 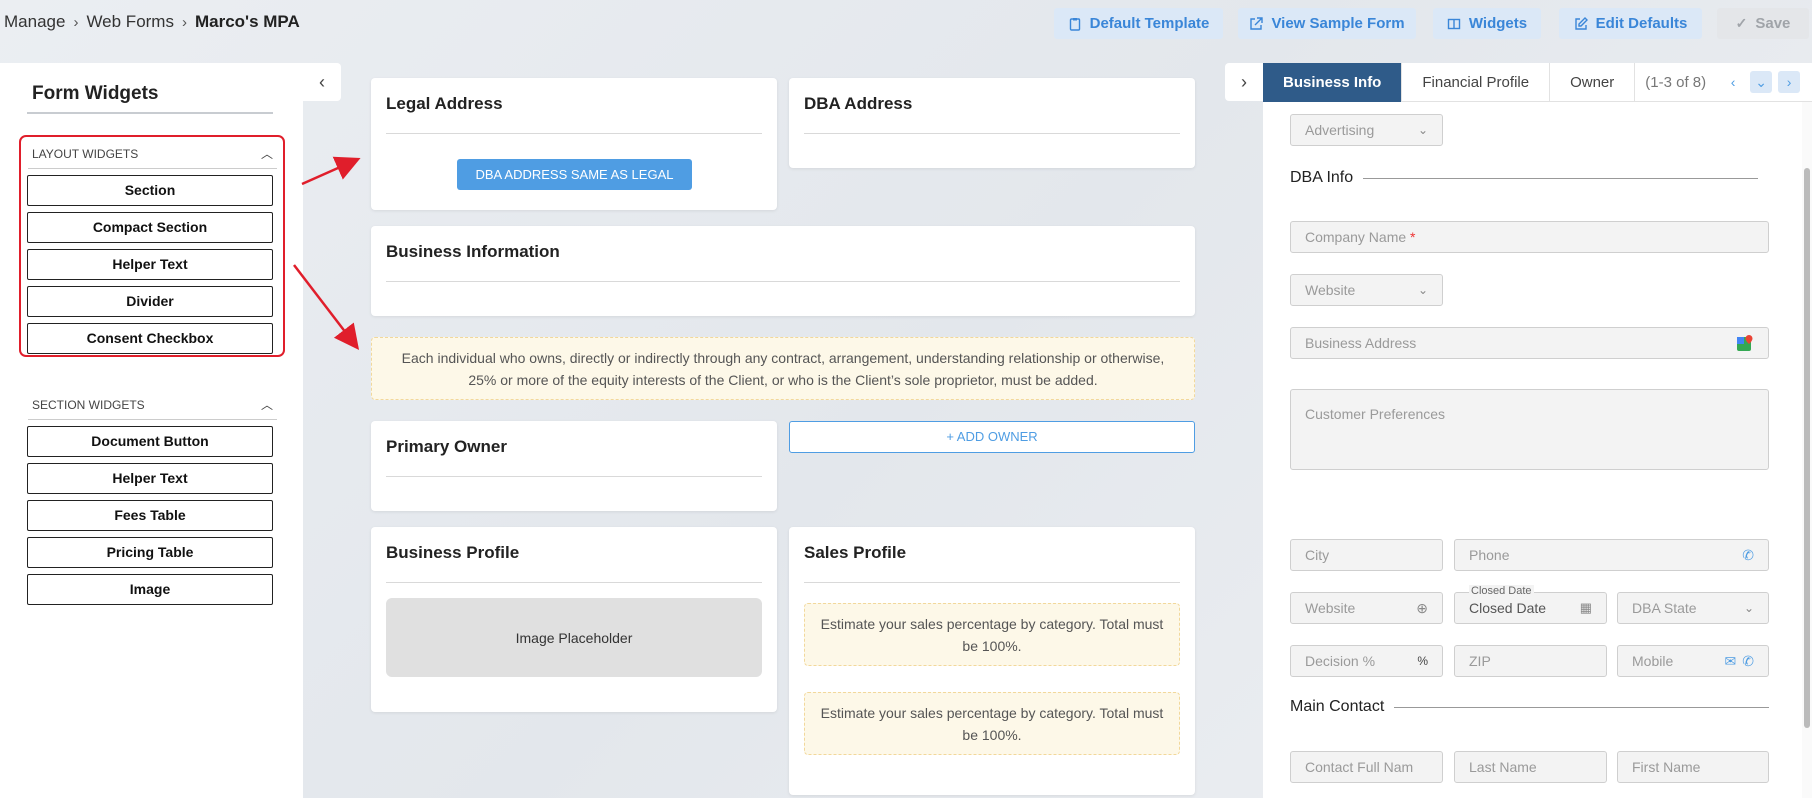 I want to click on closed-date-field: Closed Date Closed Date ▦, so click(x=1530, y=604).